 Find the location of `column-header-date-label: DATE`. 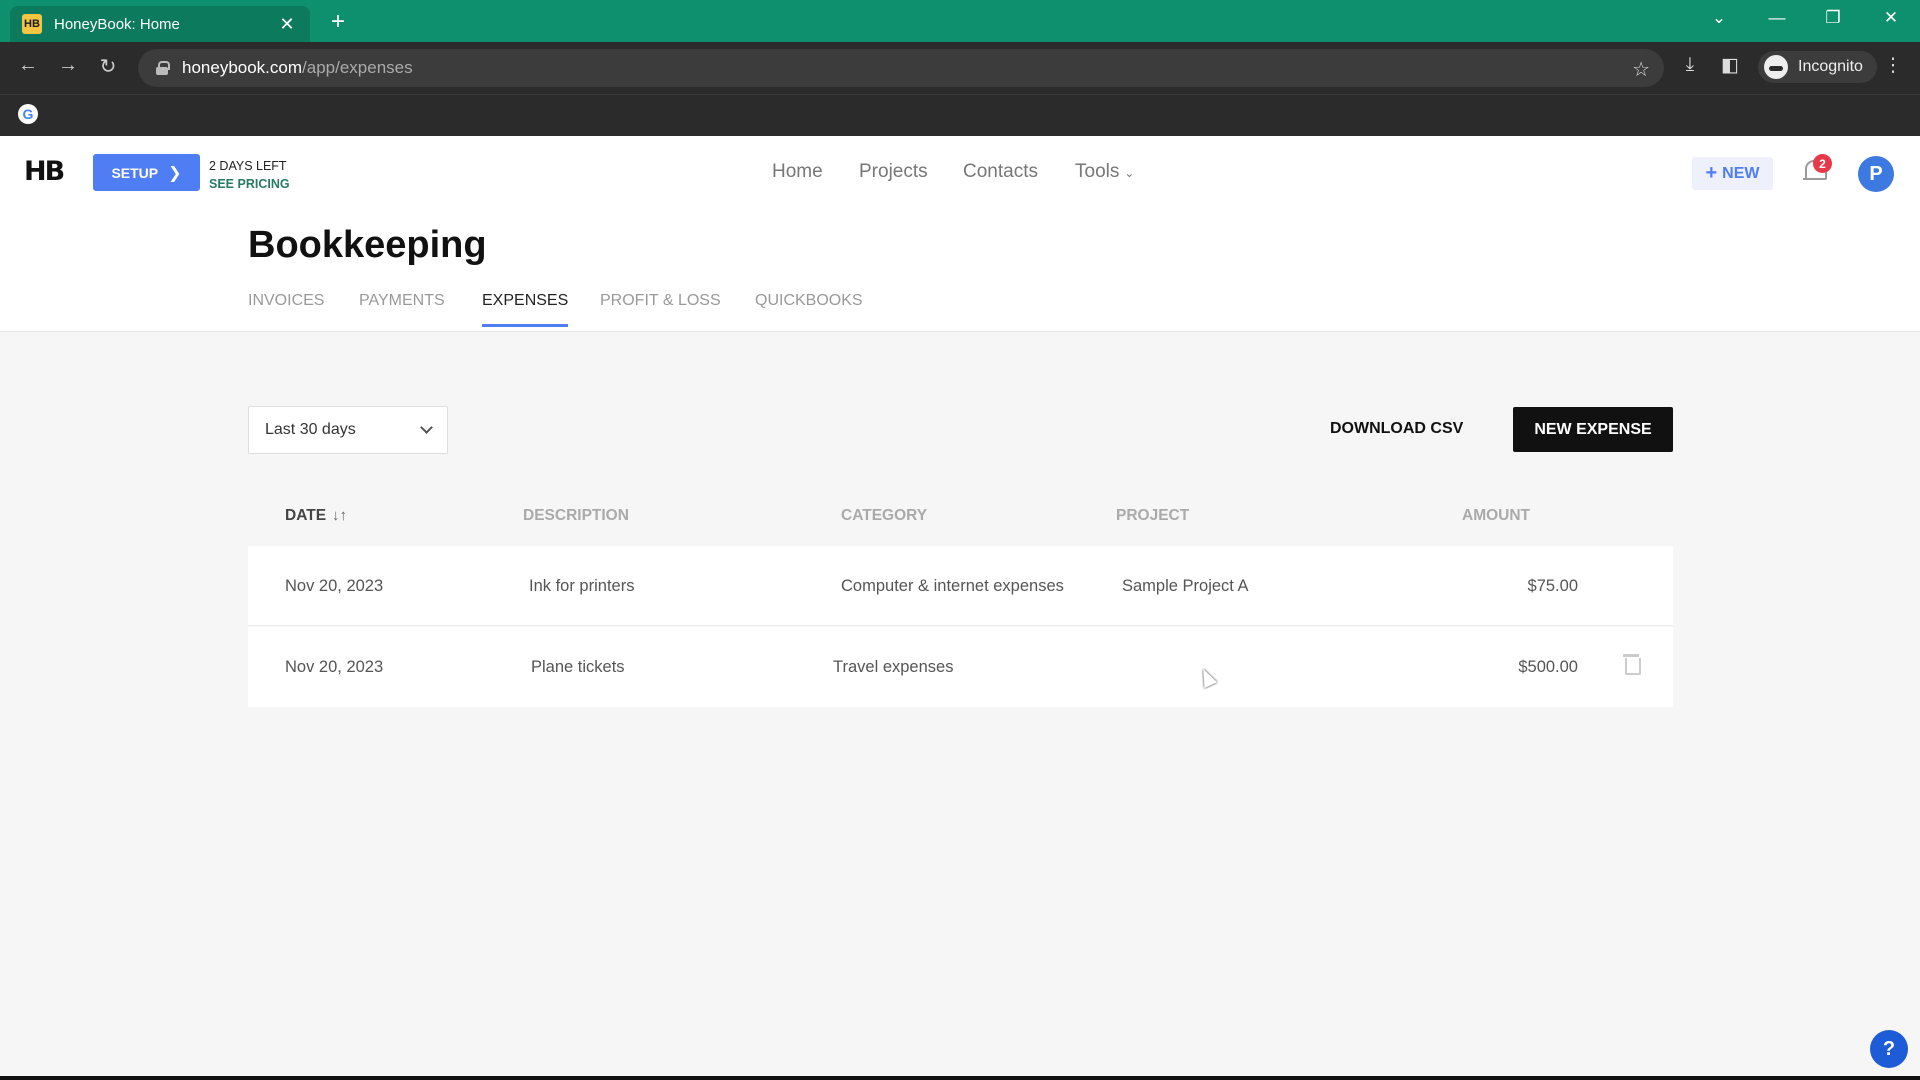

column-header-date-label: DATE is located at coordinates (306, 515).